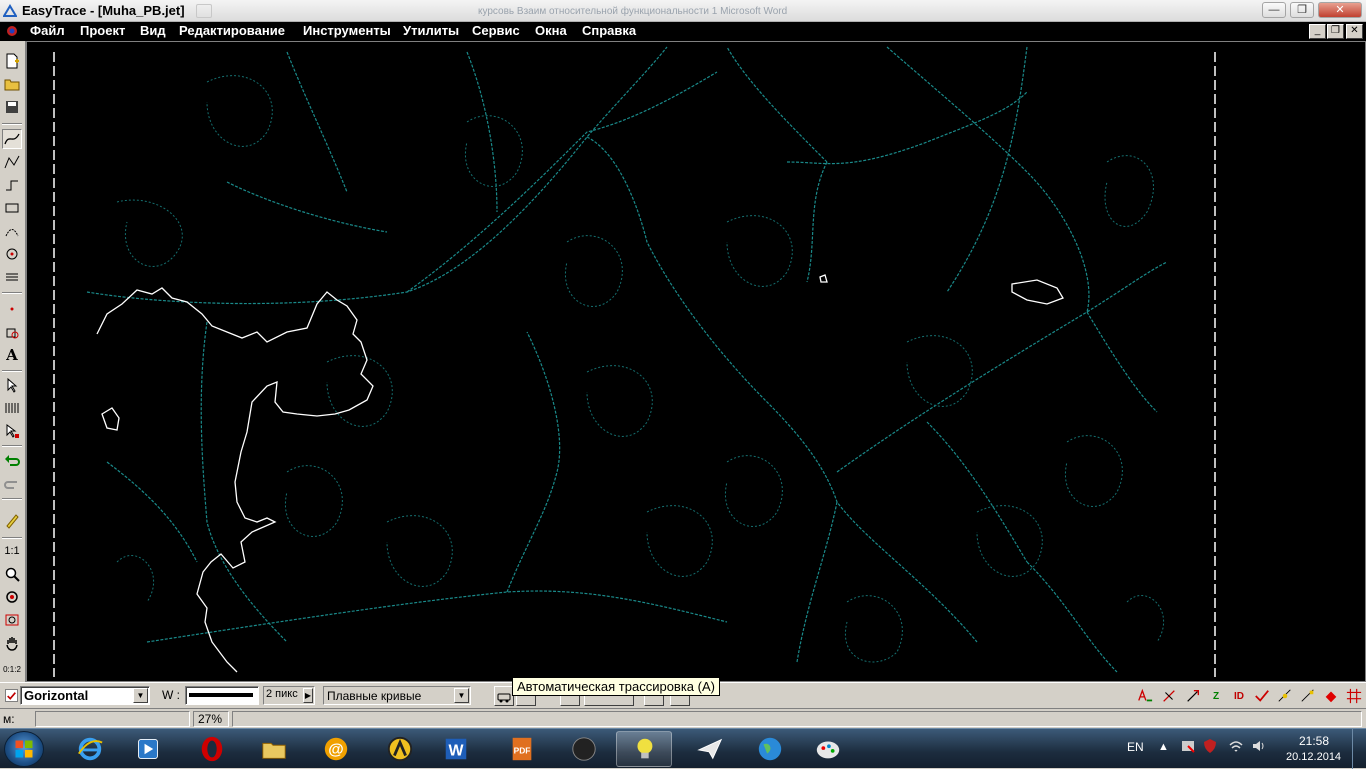  What do you see at coordinates (12, 385) in the screenshot?
I see `select-arrow-icon` at bounding box center [12, 385].